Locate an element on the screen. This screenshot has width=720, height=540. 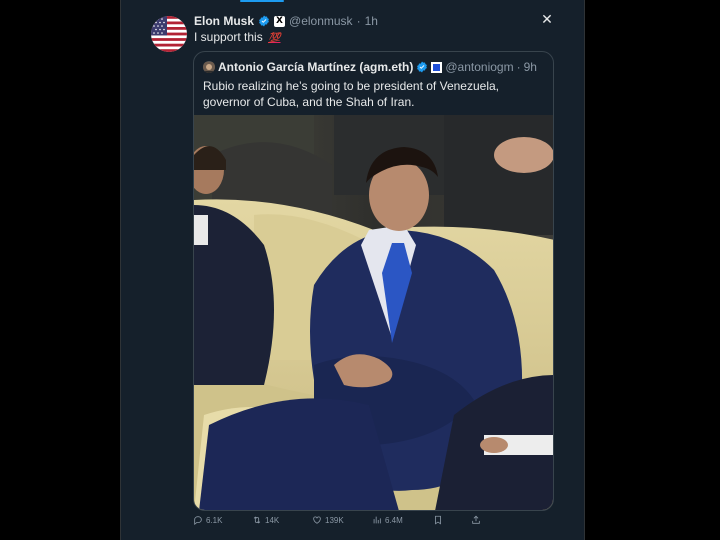
reply-count: 6.1K is located at coordinates (214, 520).